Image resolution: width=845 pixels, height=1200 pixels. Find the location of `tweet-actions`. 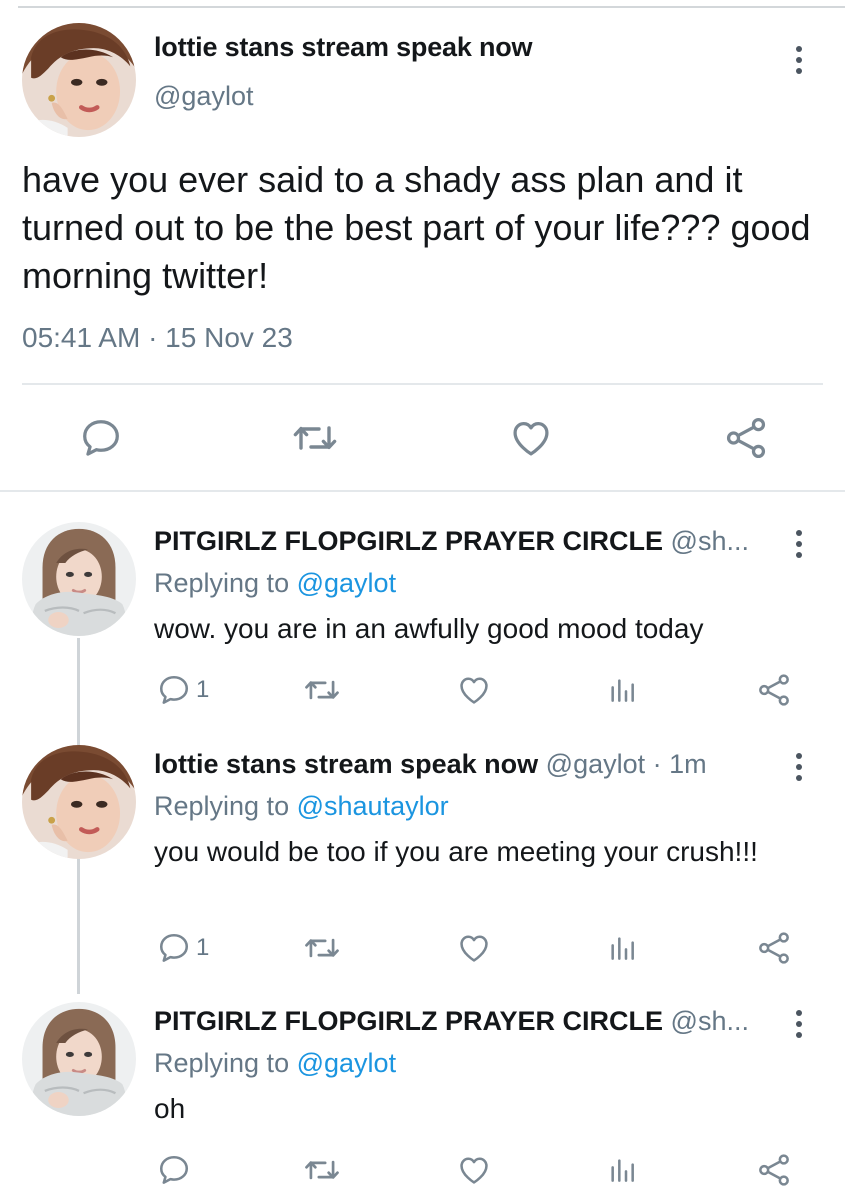

tweet-actions is located at coordinates (422, 438).